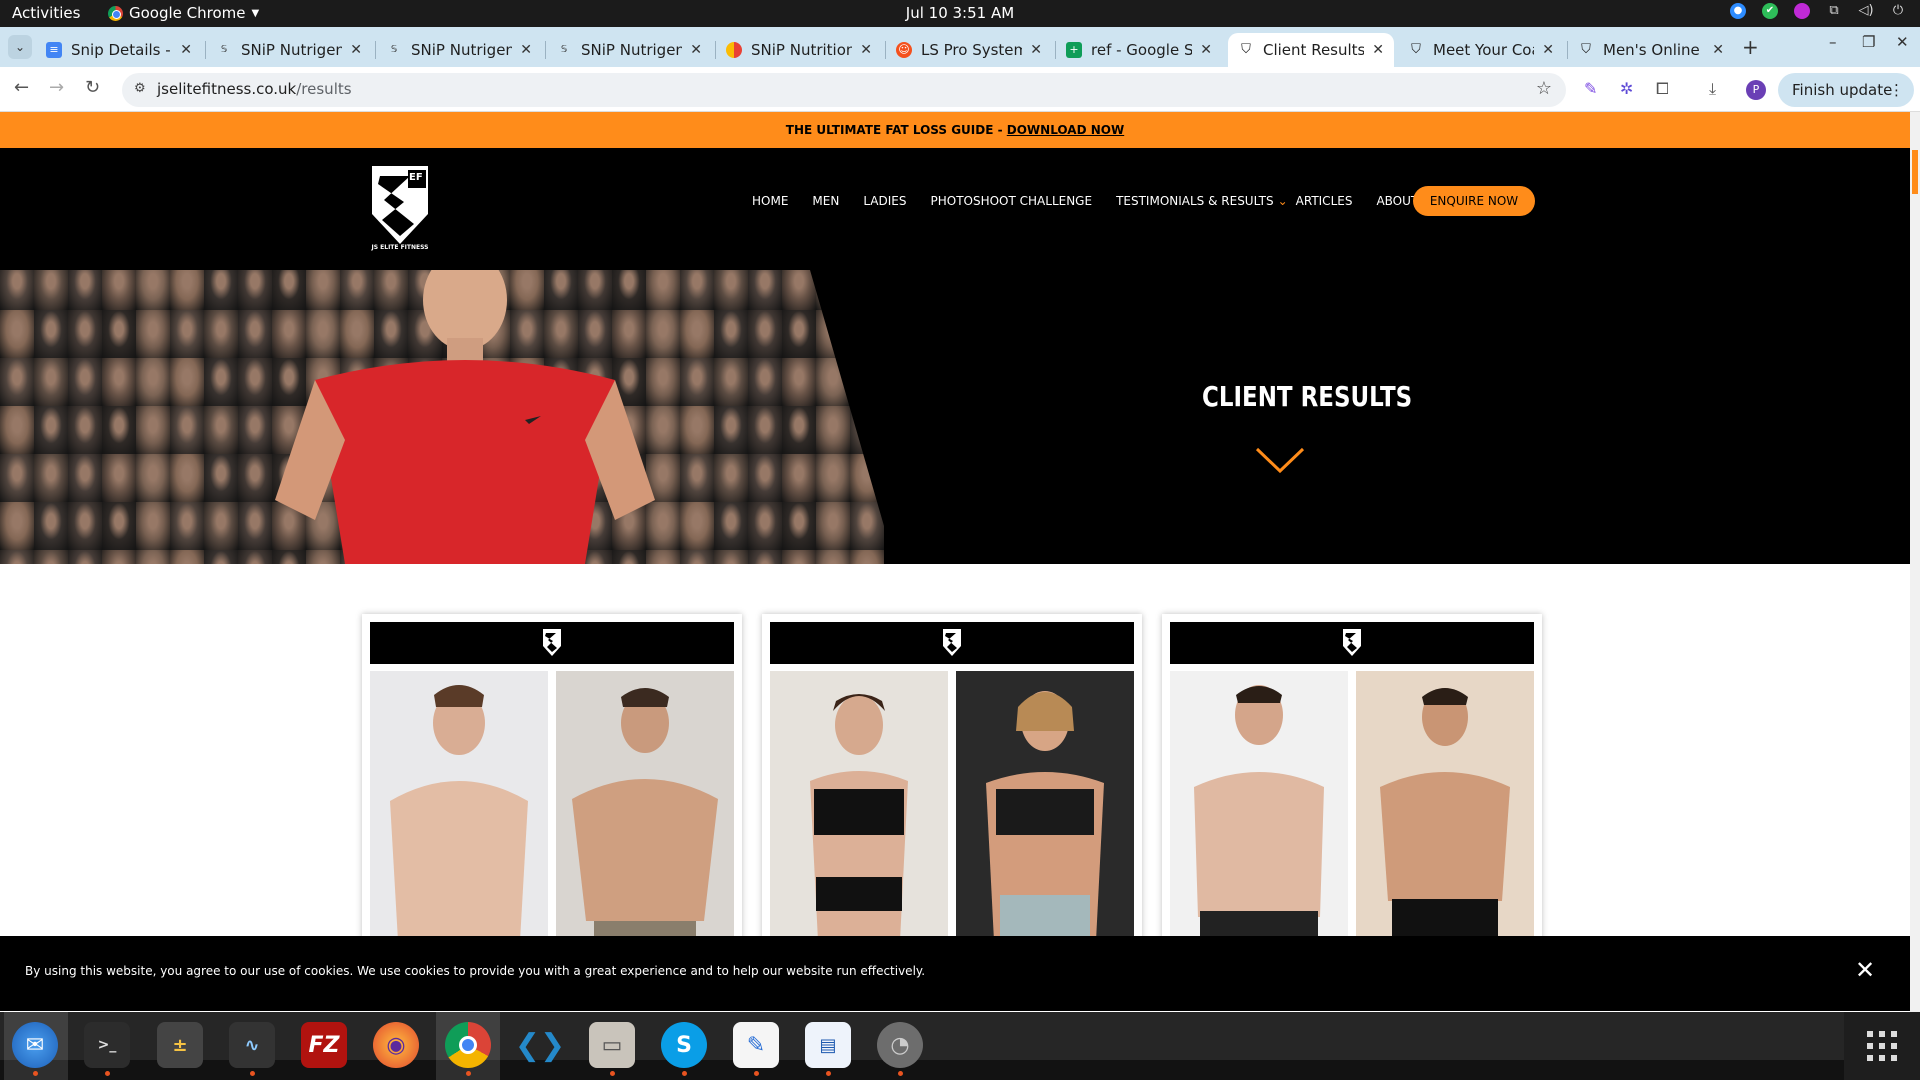 The height and width of the screenshot is (1080, 1920). Describe the element at coordinates (1770, 11) in the screenshot. I see `checkmark-shield-icon: ✔` at that location.